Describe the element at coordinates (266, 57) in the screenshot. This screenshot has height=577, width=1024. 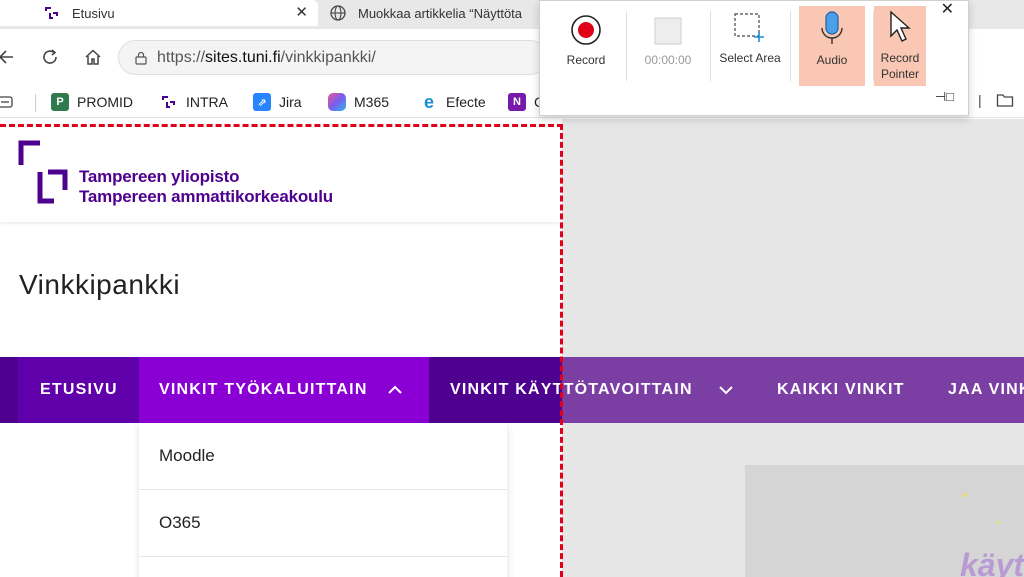
I see `url-text: https://sites.tuni.fi/vinkkipankki/` at that location.